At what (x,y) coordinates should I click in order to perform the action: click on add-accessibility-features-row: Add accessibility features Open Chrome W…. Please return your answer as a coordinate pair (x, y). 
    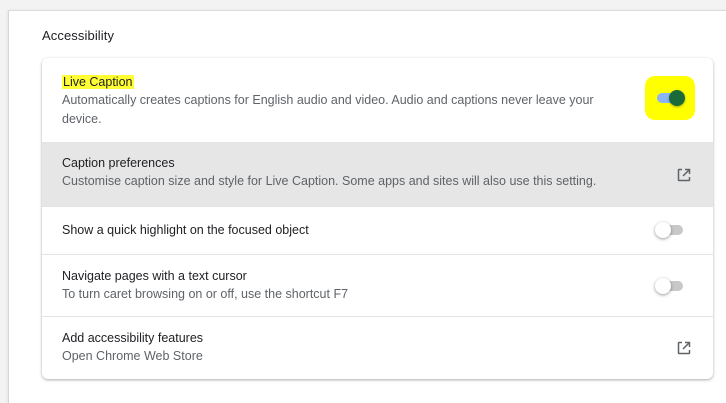
    Looking at the image, I should click on (377, 347).